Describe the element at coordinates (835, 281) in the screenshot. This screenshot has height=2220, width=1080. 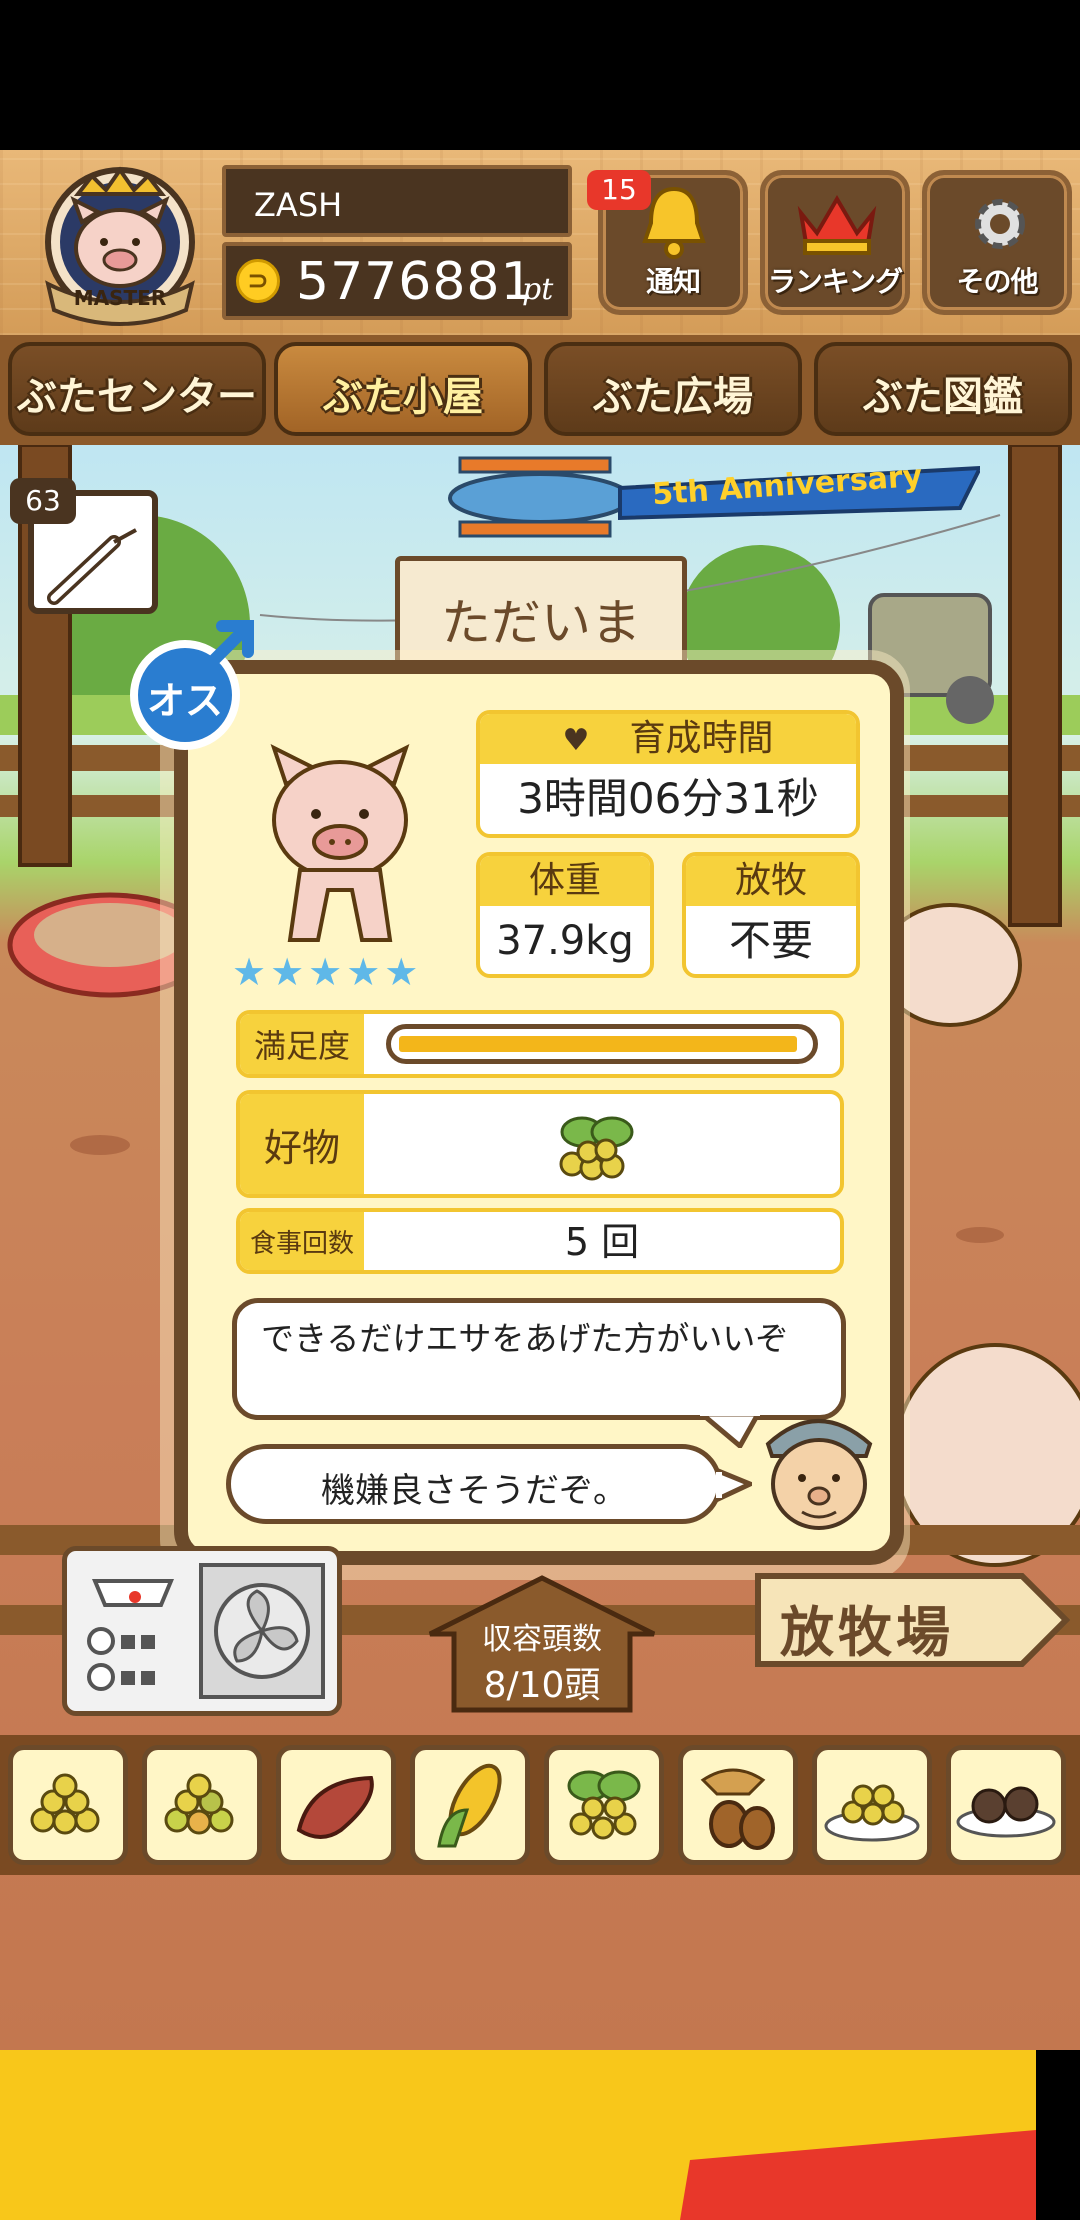
I see `ranking-label: ランキング` at that location.